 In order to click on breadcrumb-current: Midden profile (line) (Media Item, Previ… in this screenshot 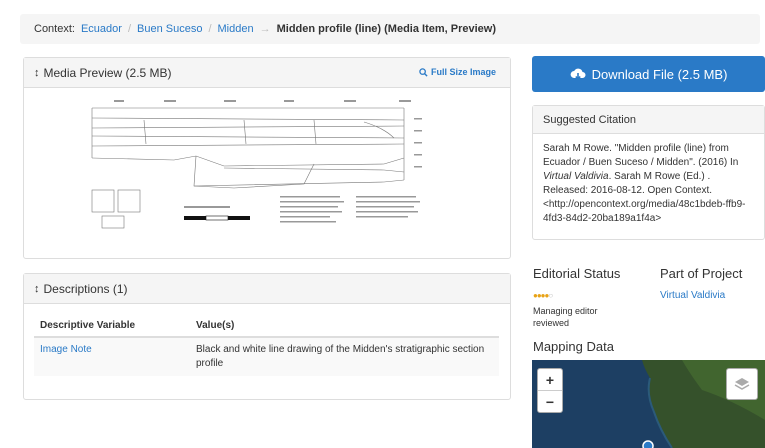, I will do `click(386, 29)`.